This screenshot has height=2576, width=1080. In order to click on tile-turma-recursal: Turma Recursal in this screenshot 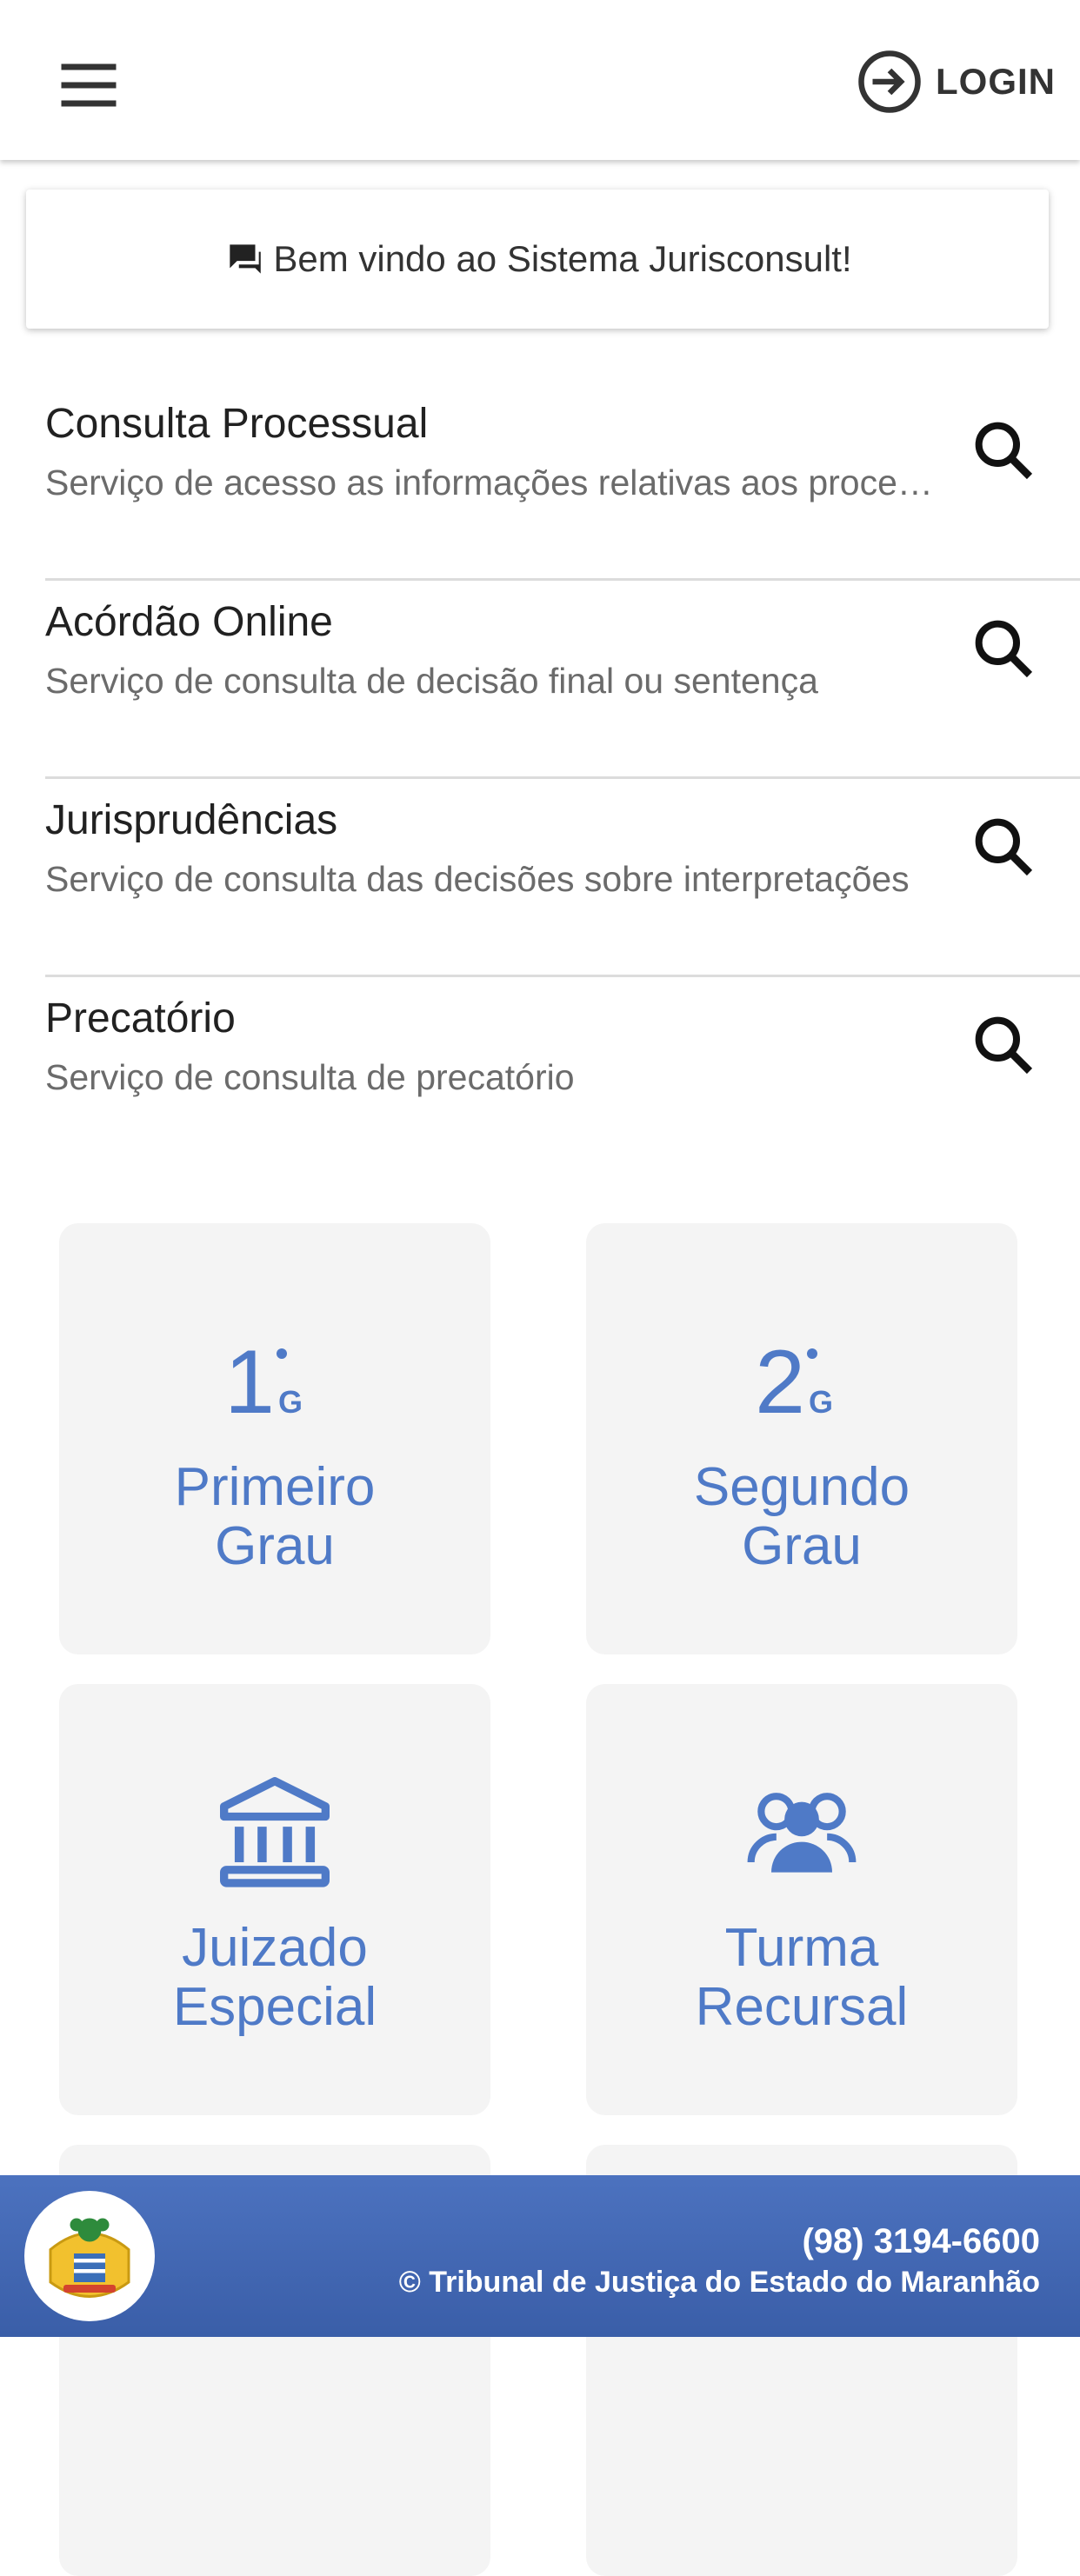, I will do `click(801, 1899)`.